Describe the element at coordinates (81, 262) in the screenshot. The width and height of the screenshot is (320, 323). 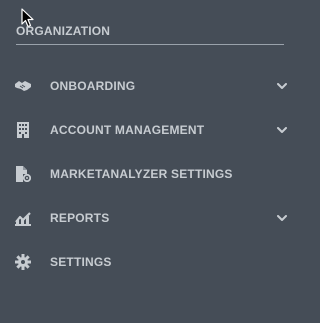
I see `sidebar-item-label: SETTINGS` at that location.